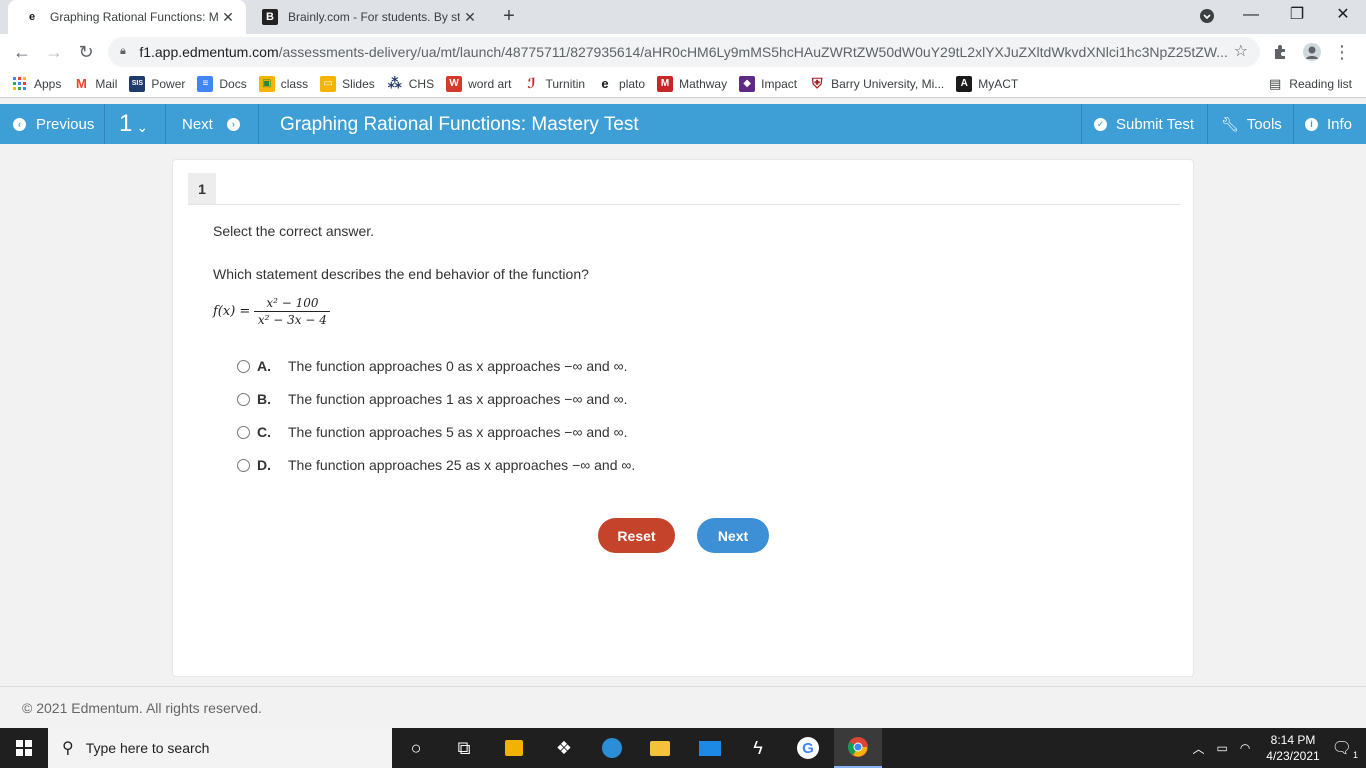  What do you see at coordinates (490, 83) in the screenshot?
I see `bookmark-label: word art` at bounding box center [490, 83].